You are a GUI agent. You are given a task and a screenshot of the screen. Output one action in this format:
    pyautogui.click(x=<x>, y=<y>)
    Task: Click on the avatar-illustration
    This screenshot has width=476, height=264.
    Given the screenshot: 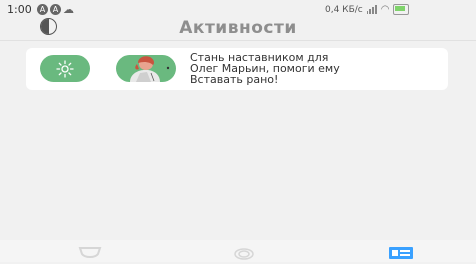 What is the action you would take?
    pyautogui.click(x=150, y=69)
    